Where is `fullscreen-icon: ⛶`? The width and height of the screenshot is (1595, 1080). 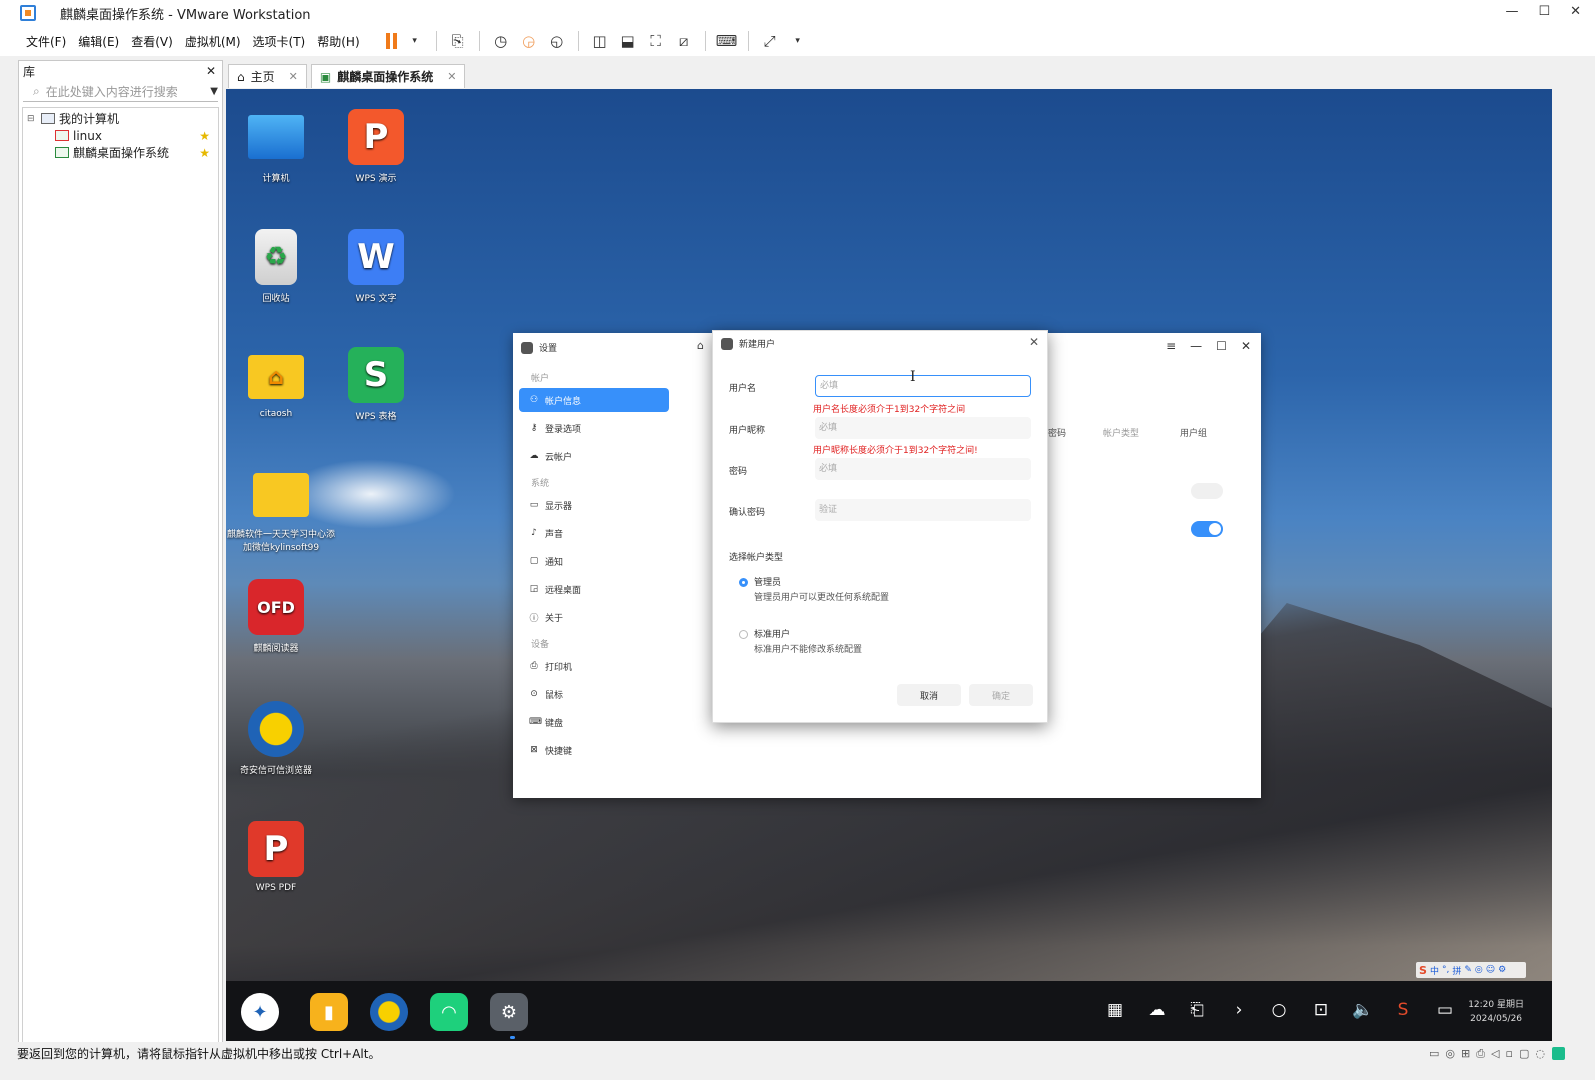
fullscreen-icon: ⛶ is located at coordinates (656, 41).